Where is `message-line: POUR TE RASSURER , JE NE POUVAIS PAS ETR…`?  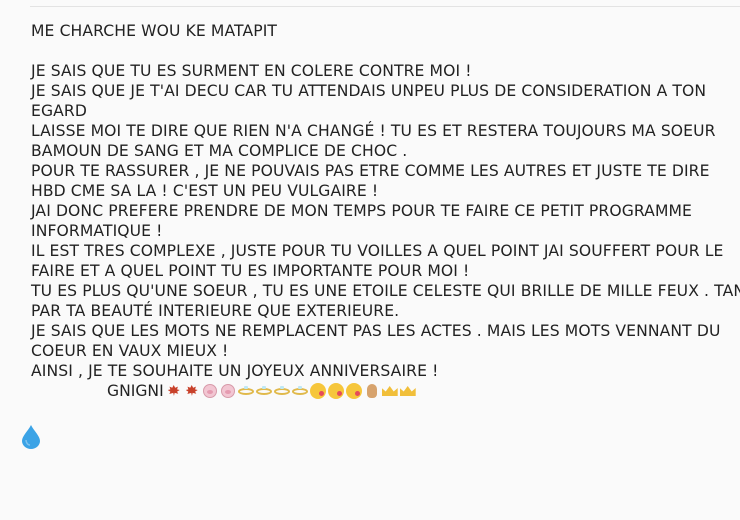
message-line: POUR TE RASSURER , JE NE POUVAIS PAS ETR… is located at coordinates (370, 171).